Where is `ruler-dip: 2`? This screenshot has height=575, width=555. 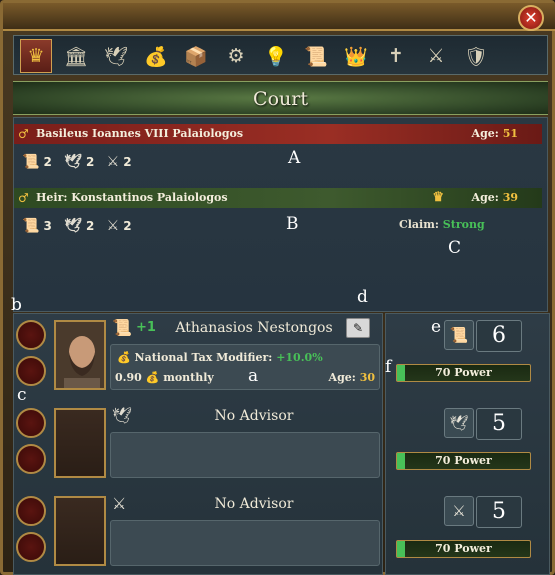 ruler-dip: 2 is located at coordinates (90, 162).